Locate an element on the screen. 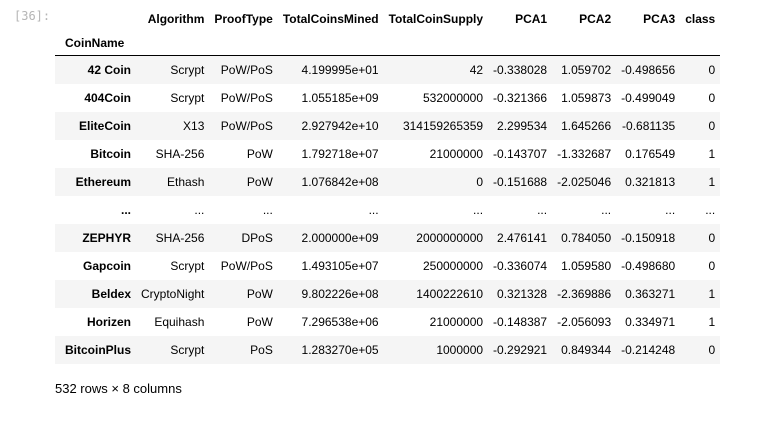  table-cell: 0.321328 is located at coordinates (522, 294).